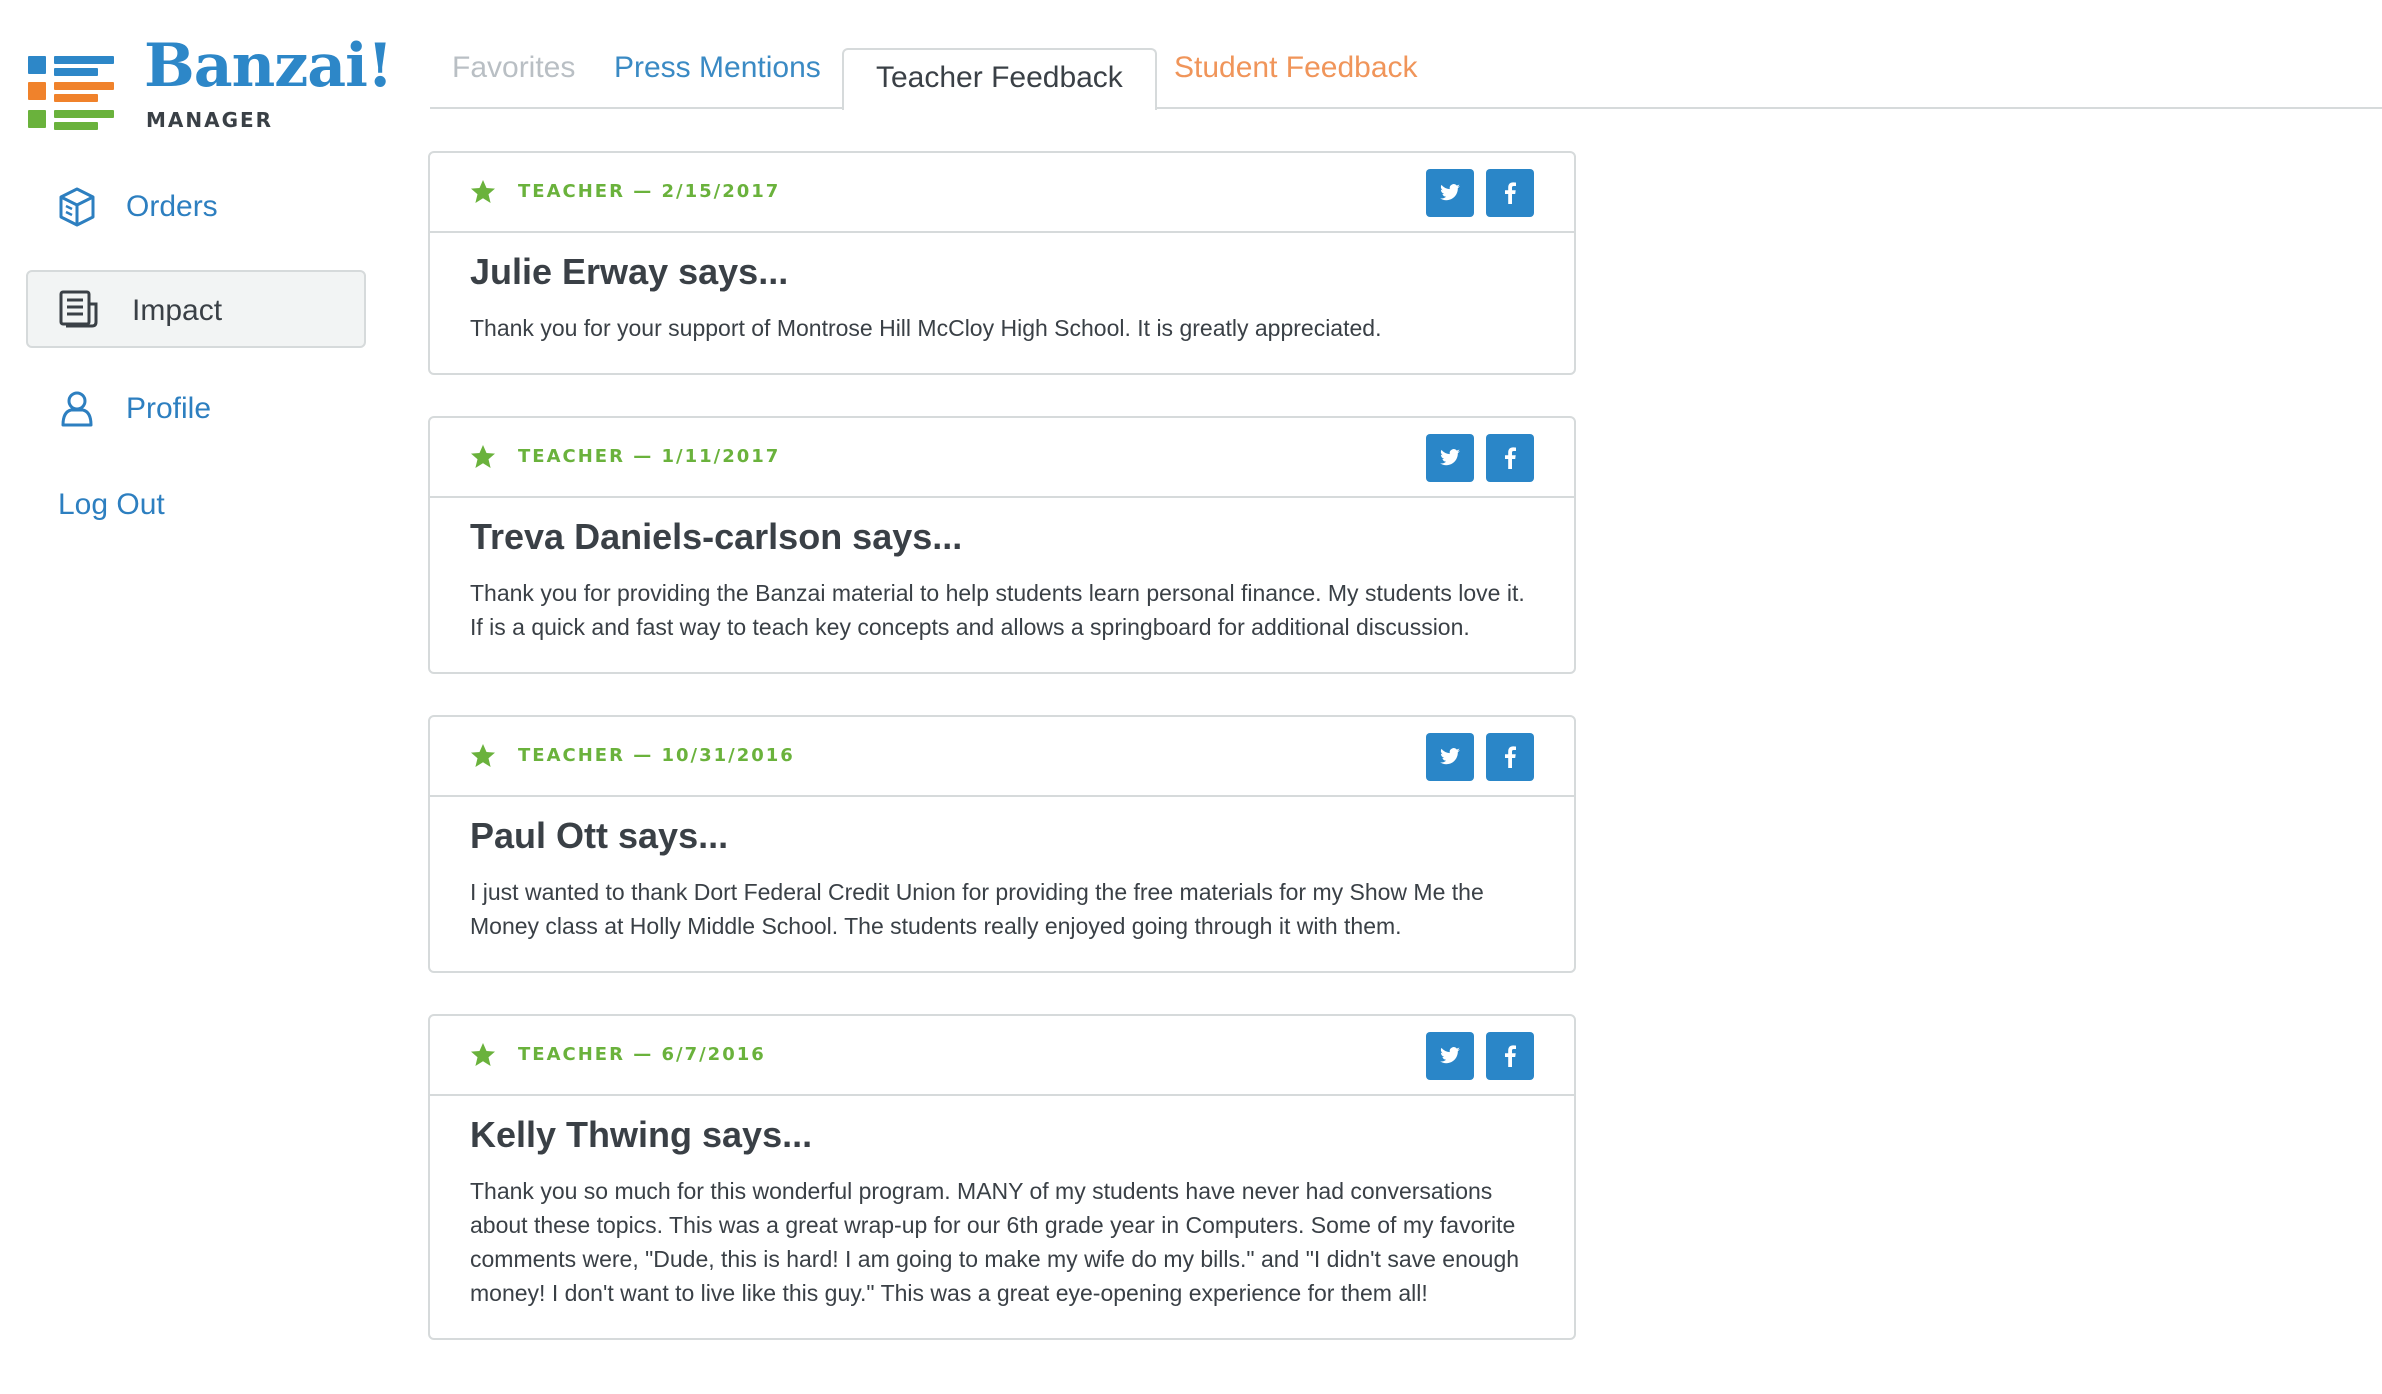 The image size is (2382, 1394). Describe the element at coordinates (1002, 757) in the screenshot. I see `card-header: TEACHER — 10/31/2016` at that location.